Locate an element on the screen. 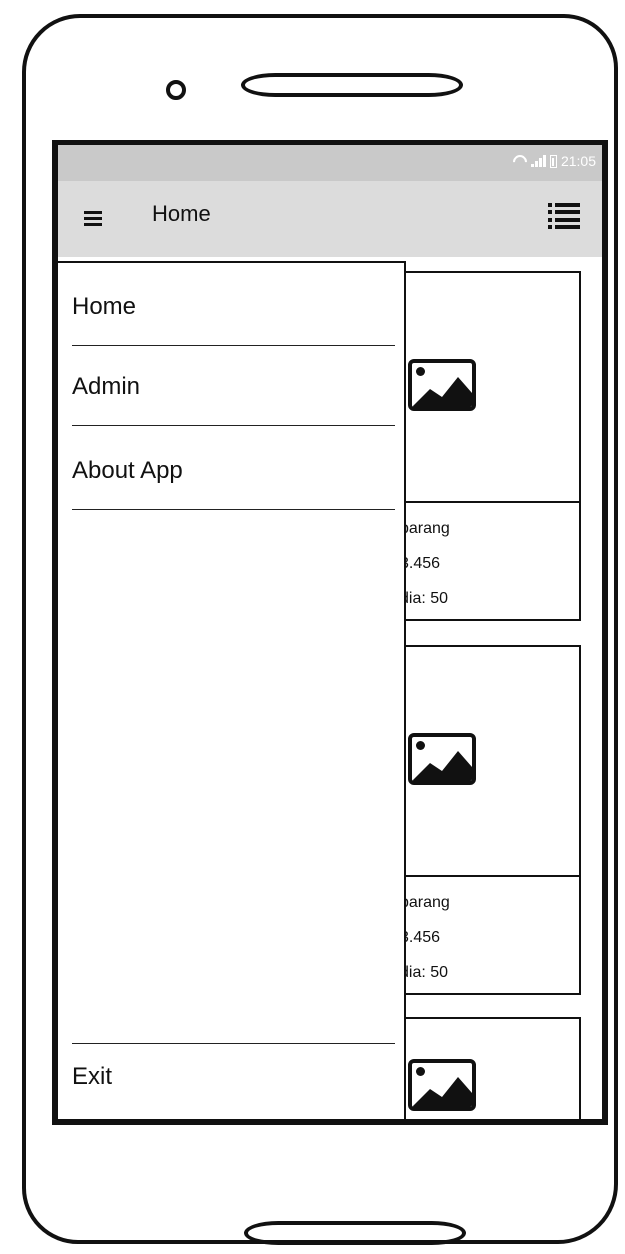 The image size is (625, 1254). wifi-icon is located at coordinates (520, 162).